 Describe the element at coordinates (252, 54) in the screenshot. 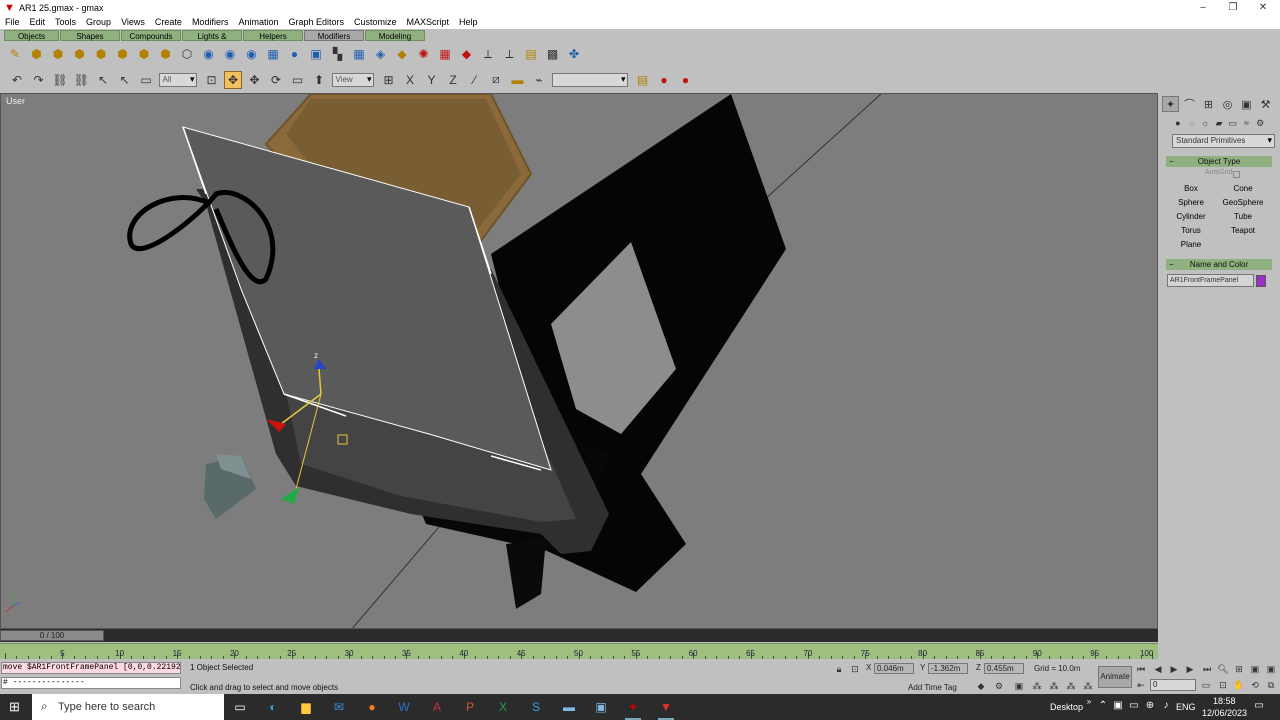

I see `map-scaler-modifier-icon: ◉` at that location.